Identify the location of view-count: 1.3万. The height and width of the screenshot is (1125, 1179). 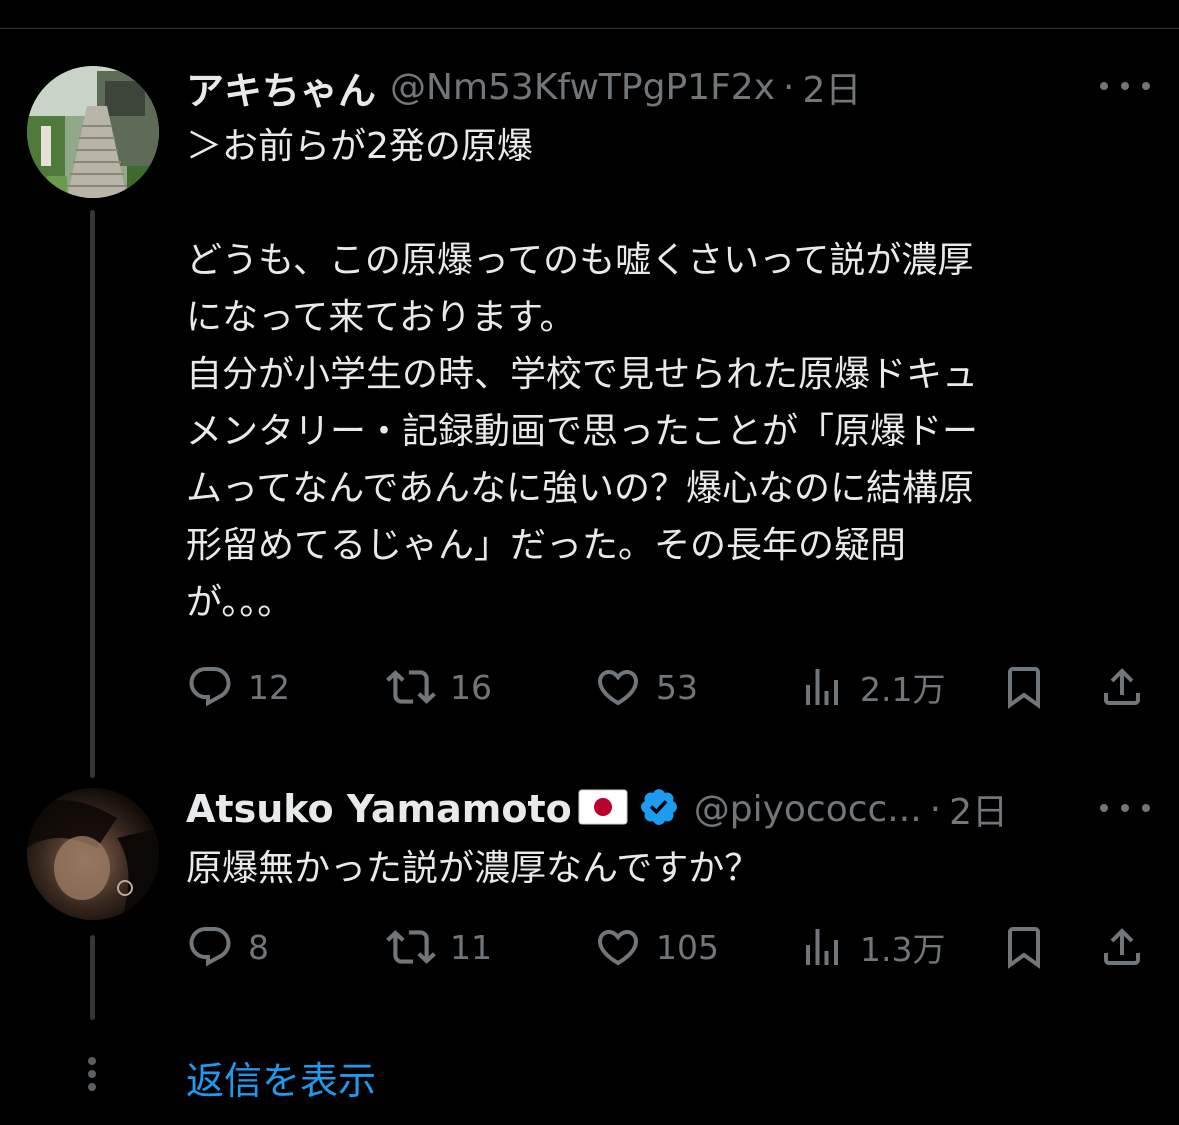
(903, 949).